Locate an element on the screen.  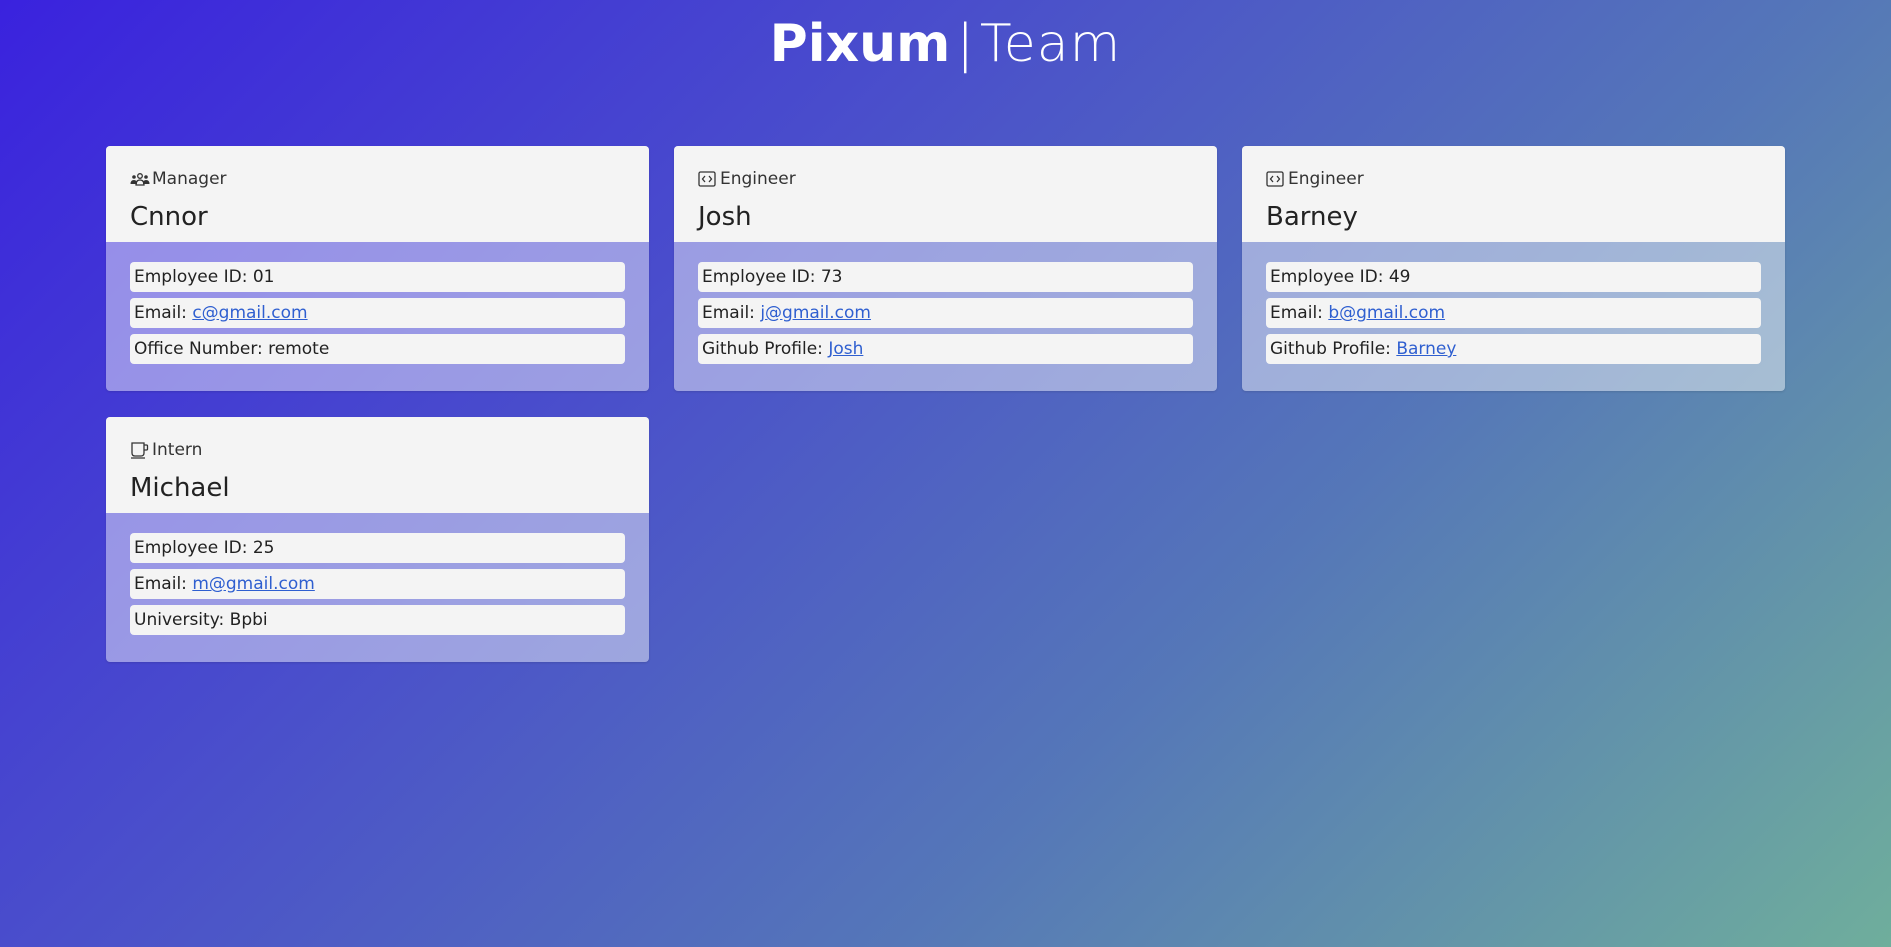
email-row: Email: c@gmail.com is located at coordinates (377, 313).